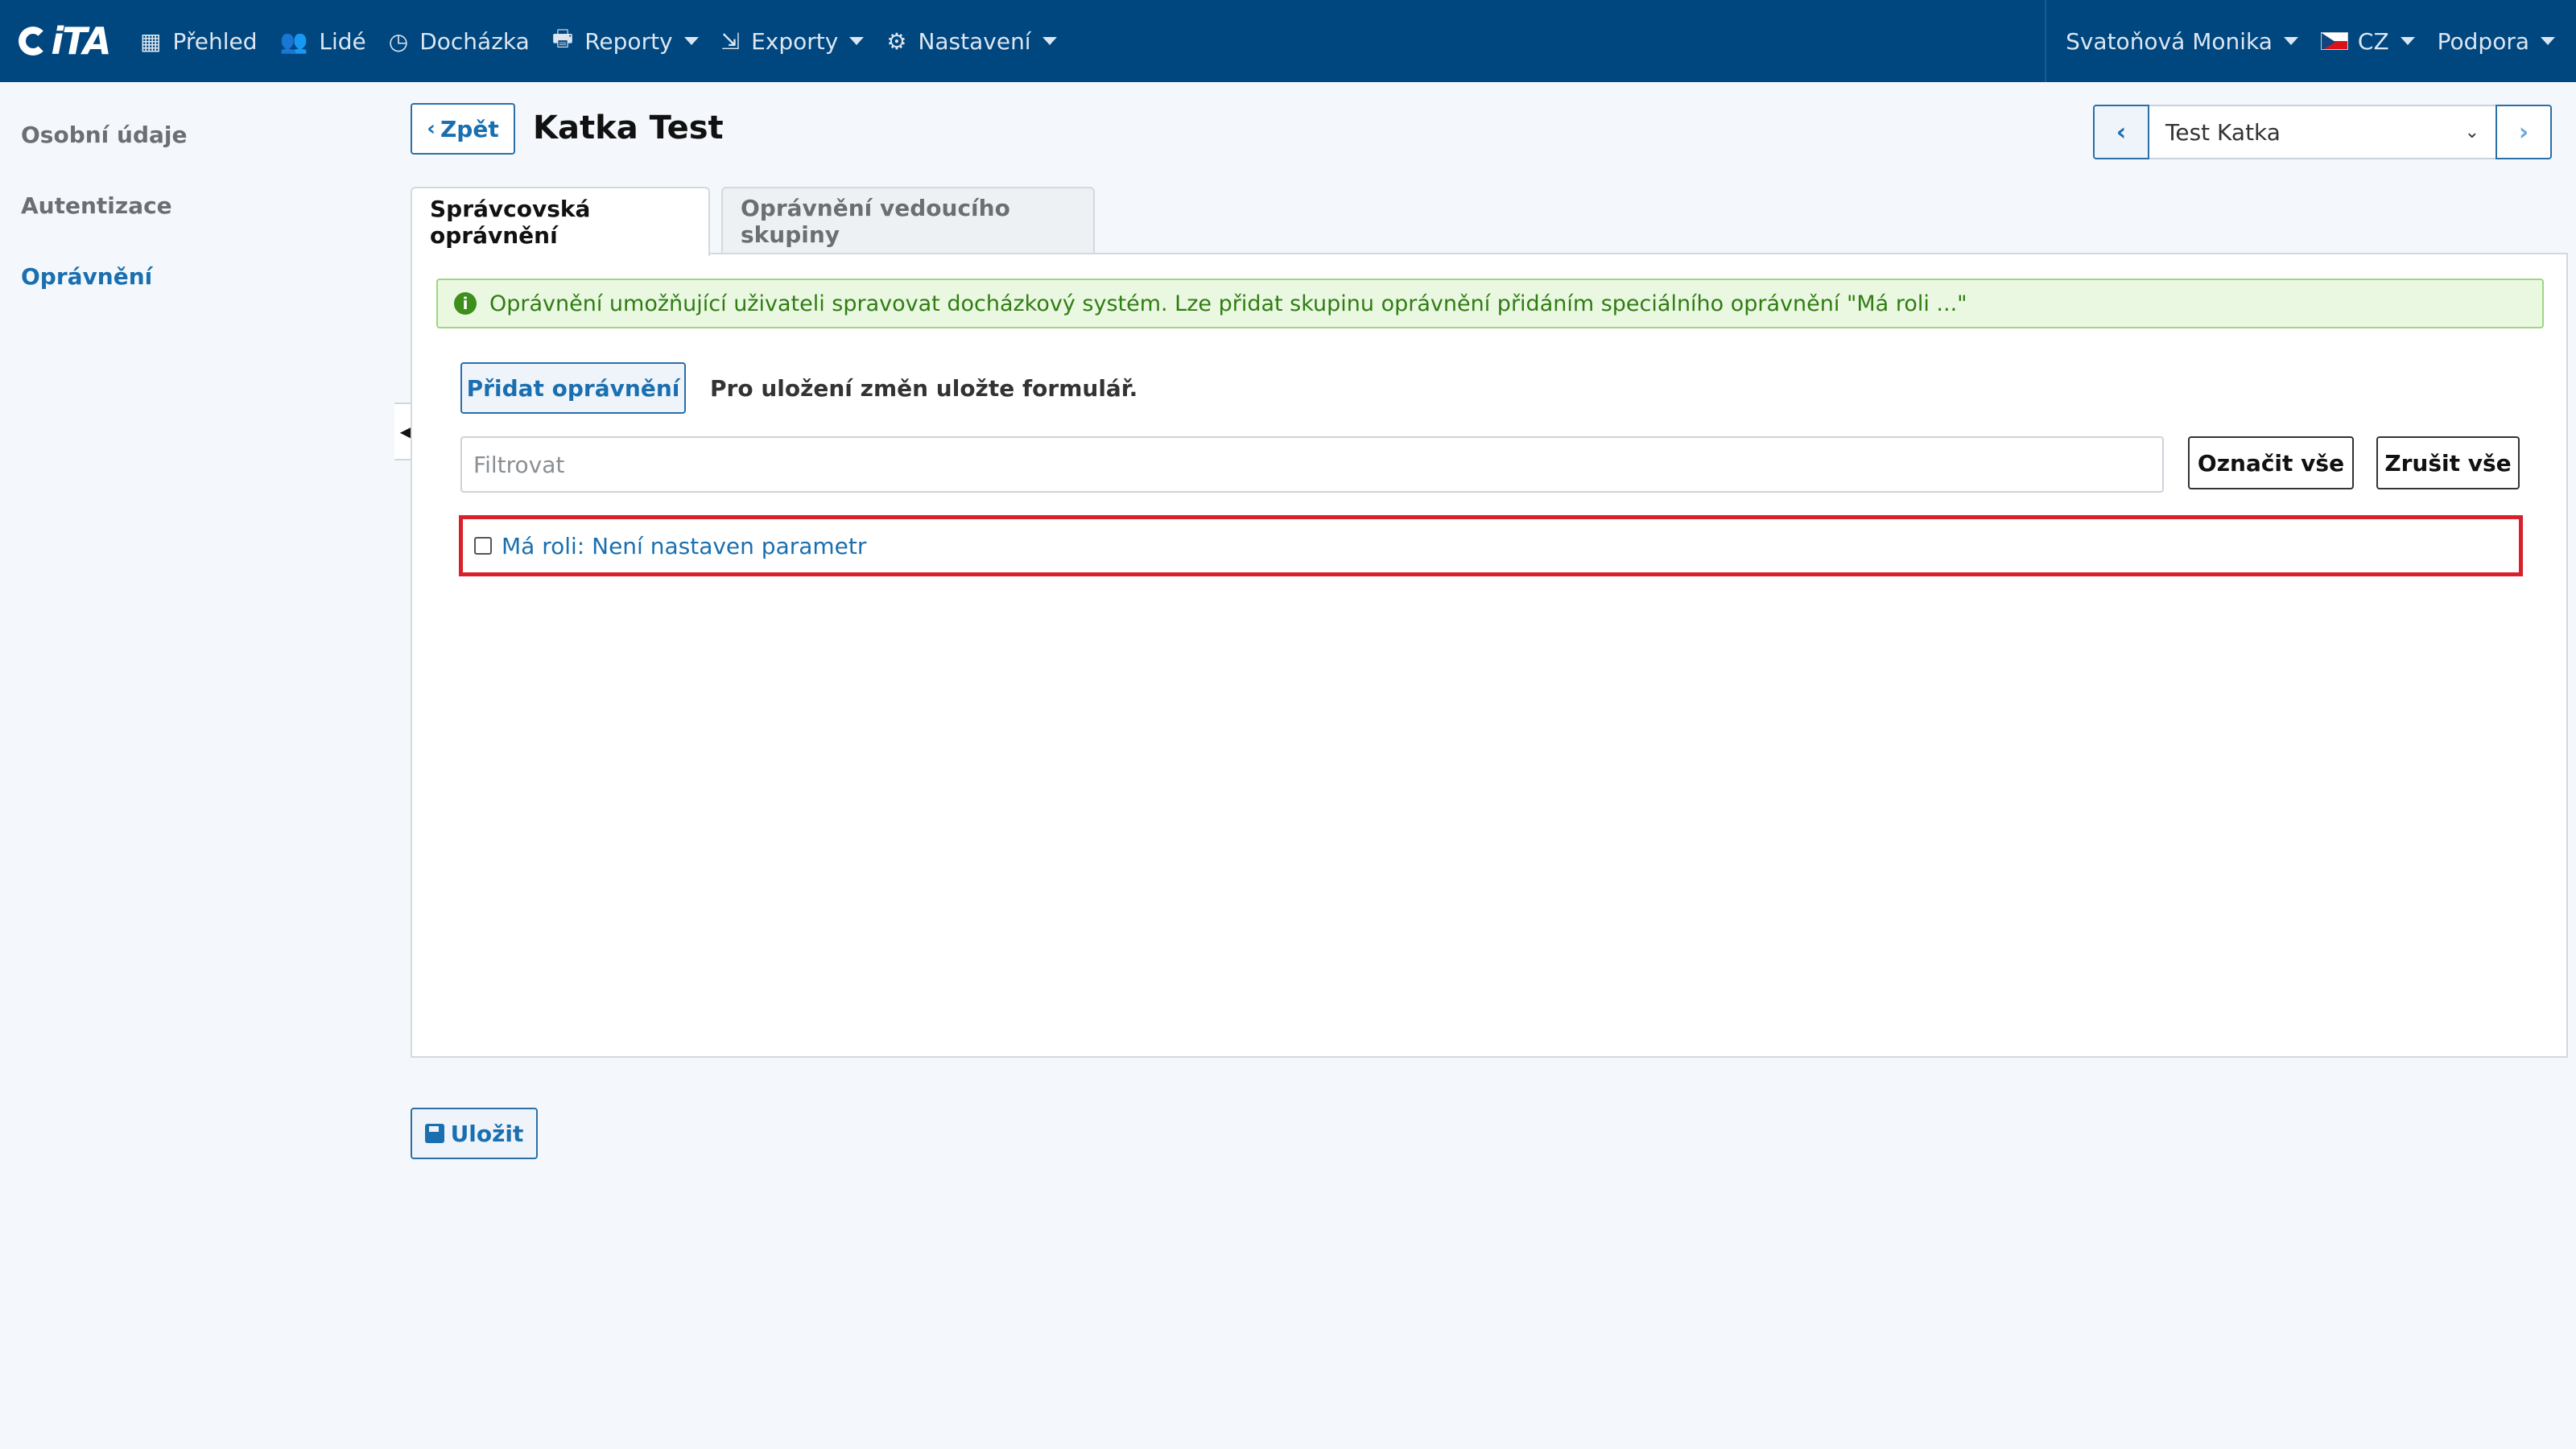  What do you see at coordinates (908, 221) in the screenshot?
I see `tab-opravneni-vedouciho-skupiny: Oprávnění vedoucího skupiny` at bounding box center [908, 221].